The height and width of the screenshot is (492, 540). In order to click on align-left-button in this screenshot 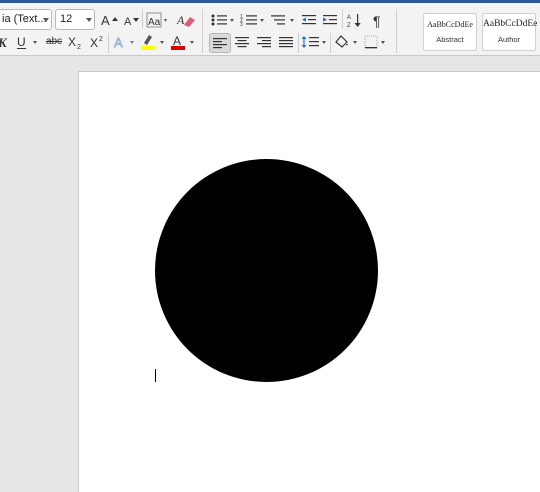, I will do `click(220, 43)`.